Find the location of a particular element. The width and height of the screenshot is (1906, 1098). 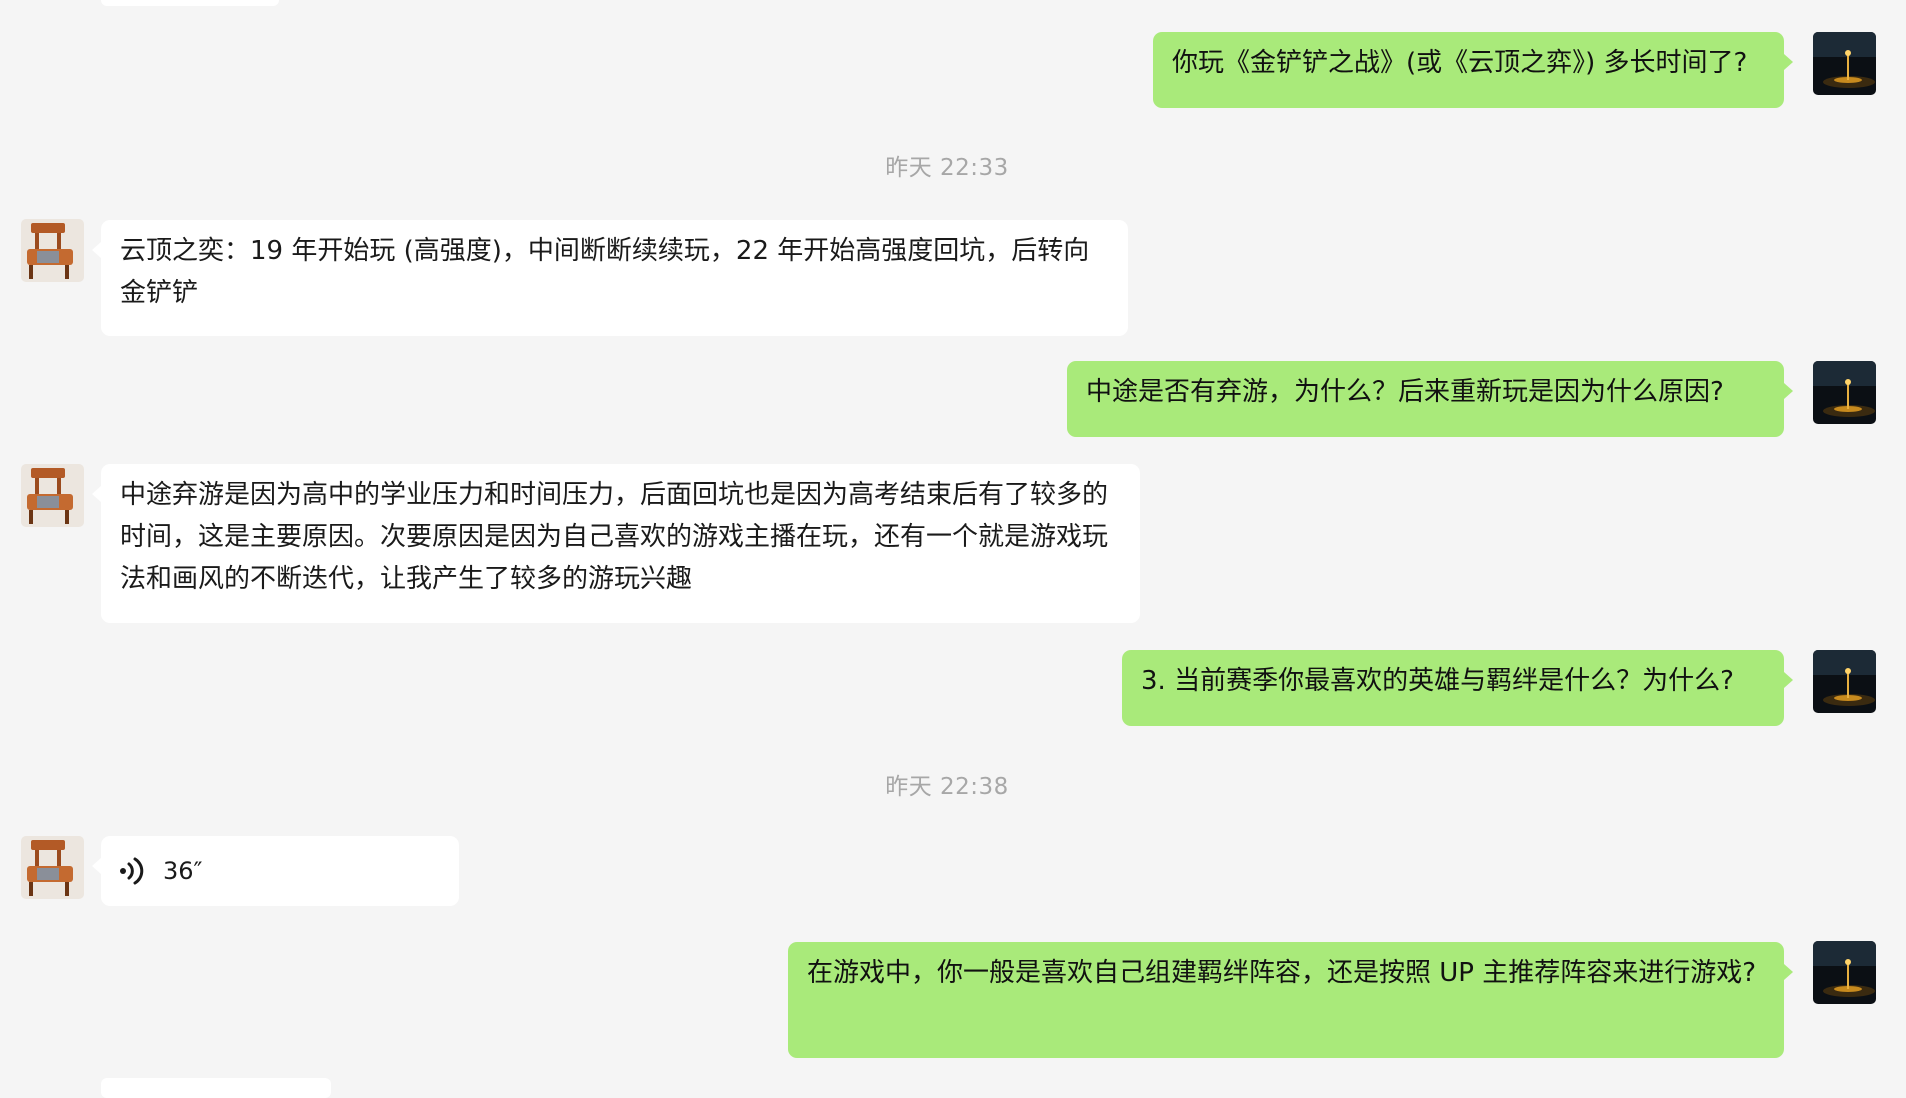

voice-wave-icon is located at coordinates (132, 871).